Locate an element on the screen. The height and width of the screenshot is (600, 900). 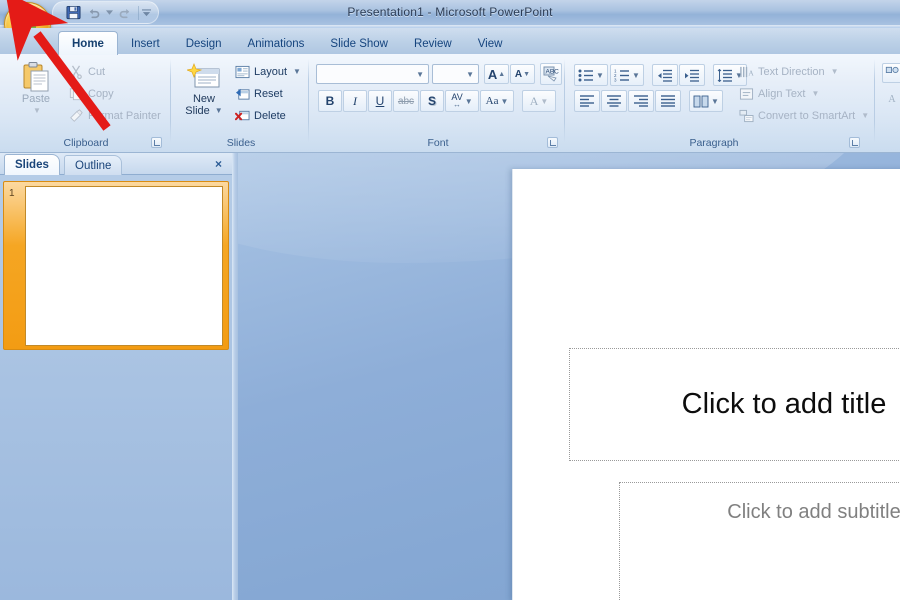
title-placeholder: Click to add title is located at coordinates (734, 404).